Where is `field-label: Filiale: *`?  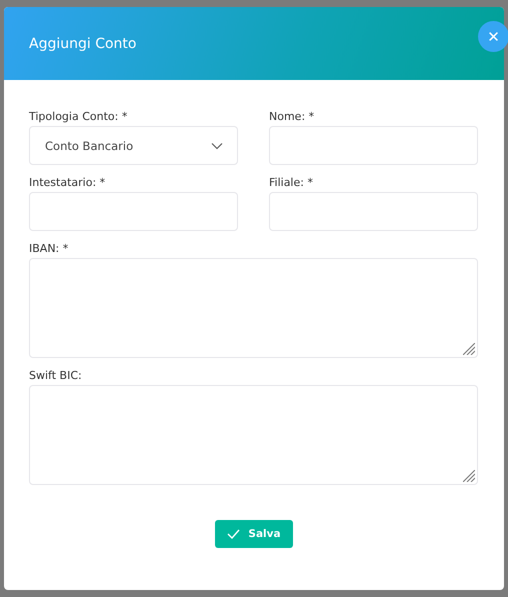 field-label: Filiale: * is located at coordinates (291, 182).